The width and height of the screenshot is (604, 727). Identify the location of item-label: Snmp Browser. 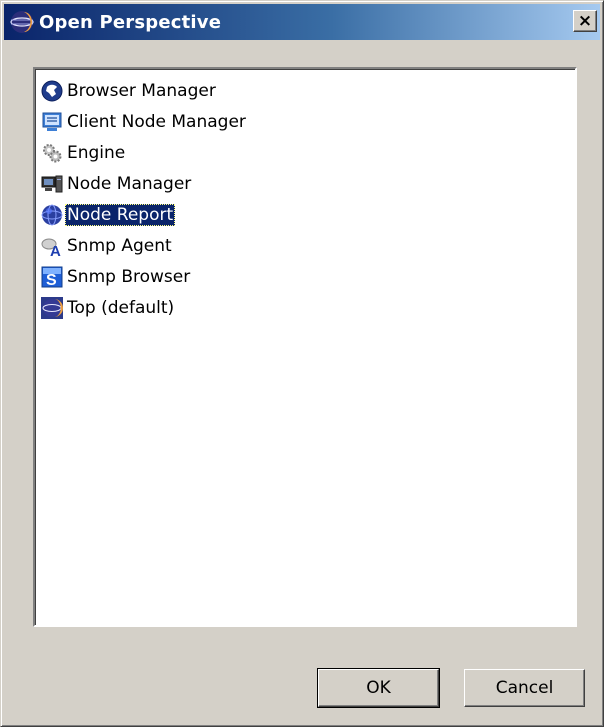
(129, 276).